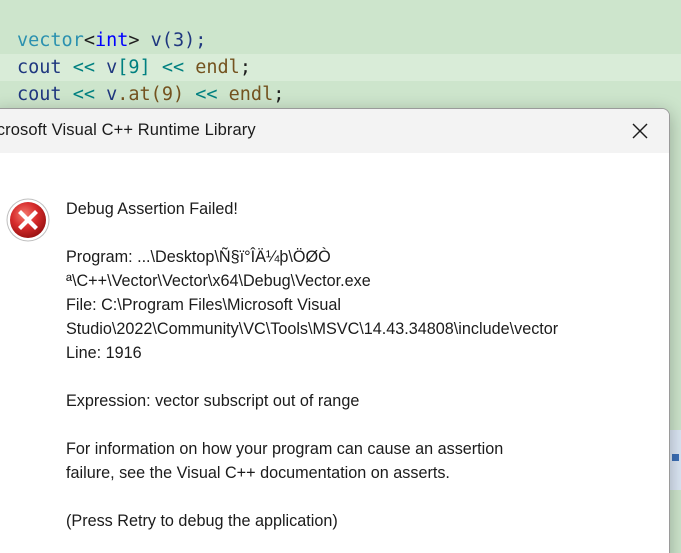 This screenshot has width=681, height=553. Describe the element at coordinates (198, 257) in the screenshot. I see `program-path-line: Program: ...\Desktop\Ñ§ï°ÎÄ¼þ\ÖØÒ` at that location.